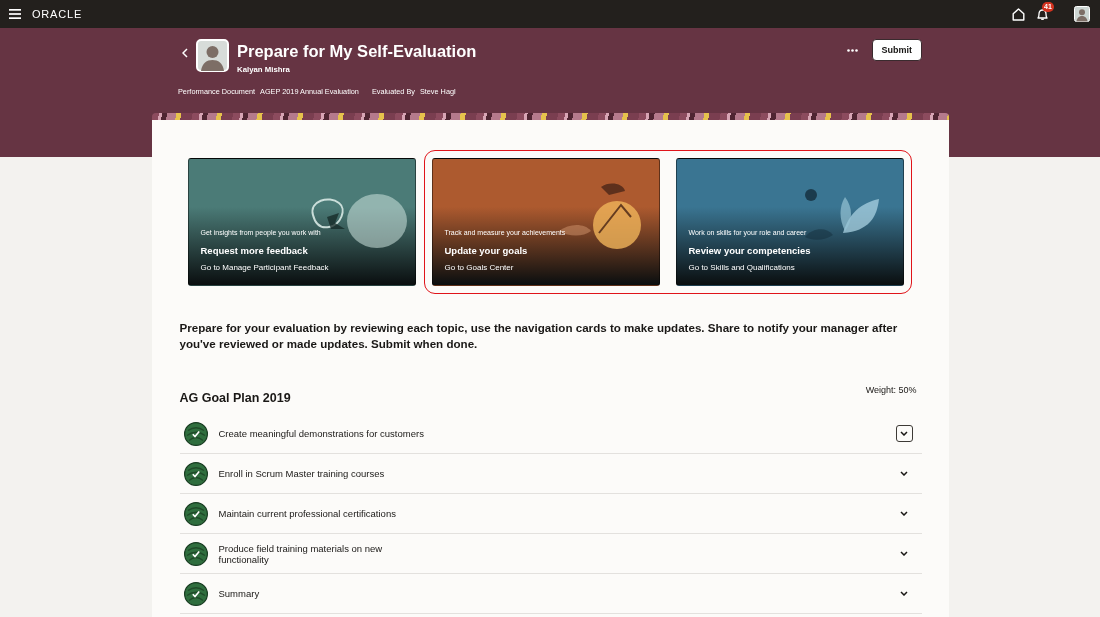 This screenshot has width=1100, height=617. What do you see at coordinates (15, 14) in the screenshot?
I see `menu-icon` at bounding box center [15, 14].